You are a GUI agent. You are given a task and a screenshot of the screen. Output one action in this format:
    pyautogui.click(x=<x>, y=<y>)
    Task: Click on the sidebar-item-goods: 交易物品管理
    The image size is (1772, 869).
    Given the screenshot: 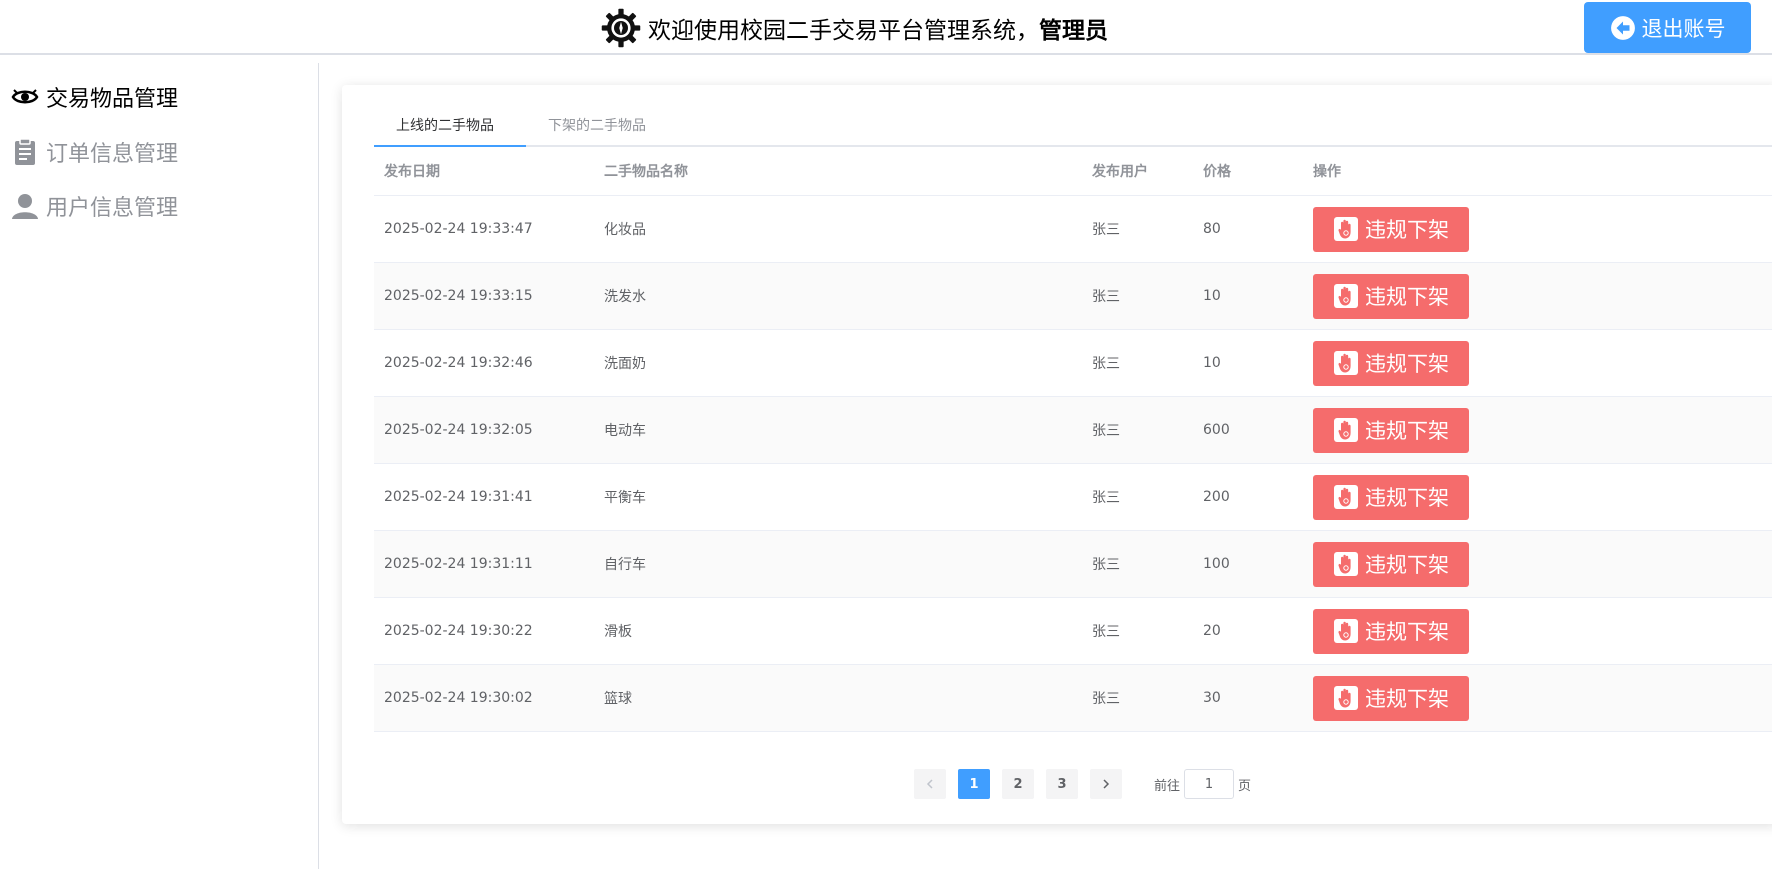 What is the action you would take?
    pyautogui.click(x=94, y=97)
    